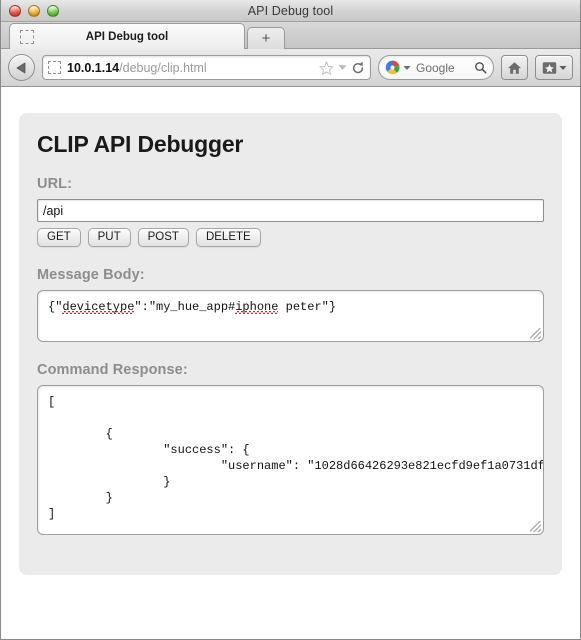 Image resolution: width=581 pixels, height=640 pixels. I want to click on message-body-textarea, so click(290, 316).